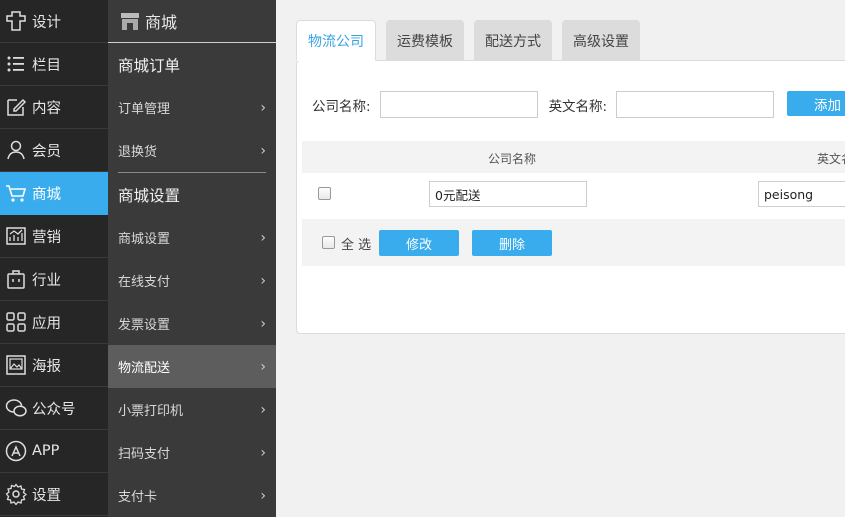  I want to click on store-icon, so click(130, 21).